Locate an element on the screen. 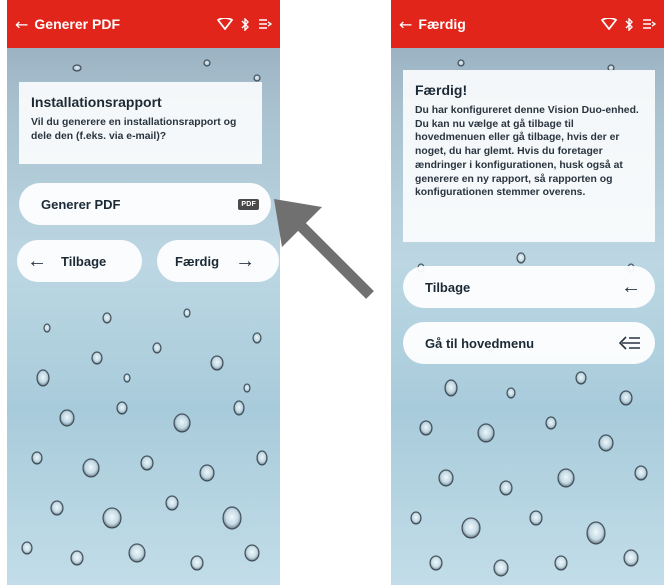 This screenshot has height=585, width=671. card-title: Færdig! is located at coordinates (441, 90).